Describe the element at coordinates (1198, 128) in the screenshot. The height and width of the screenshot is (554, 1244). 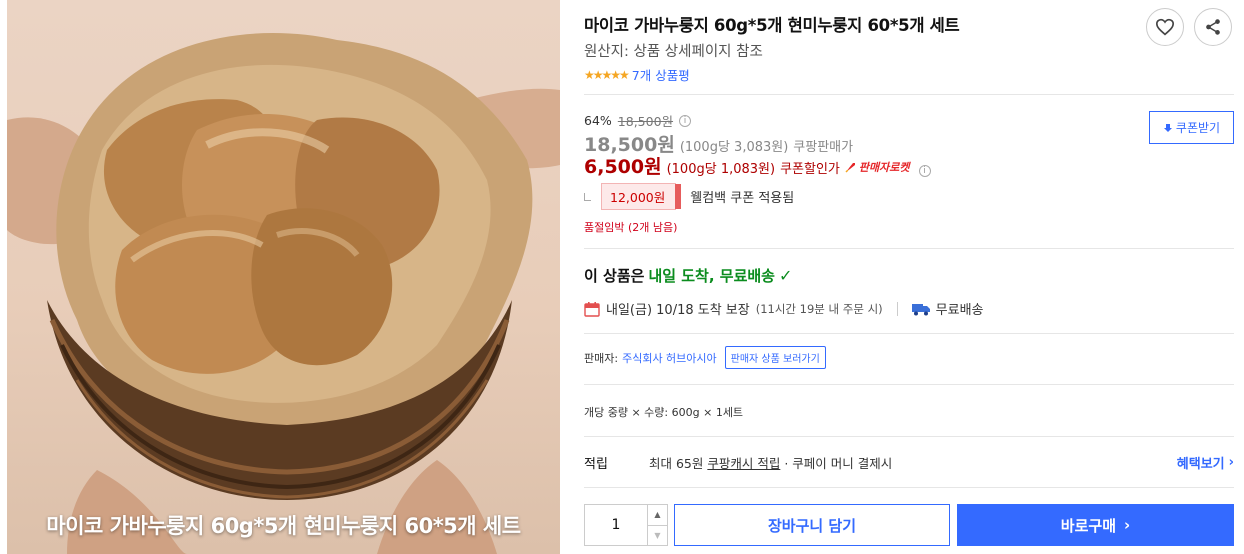
I see `coupon-download-label: 쿠폰받기` at that location.